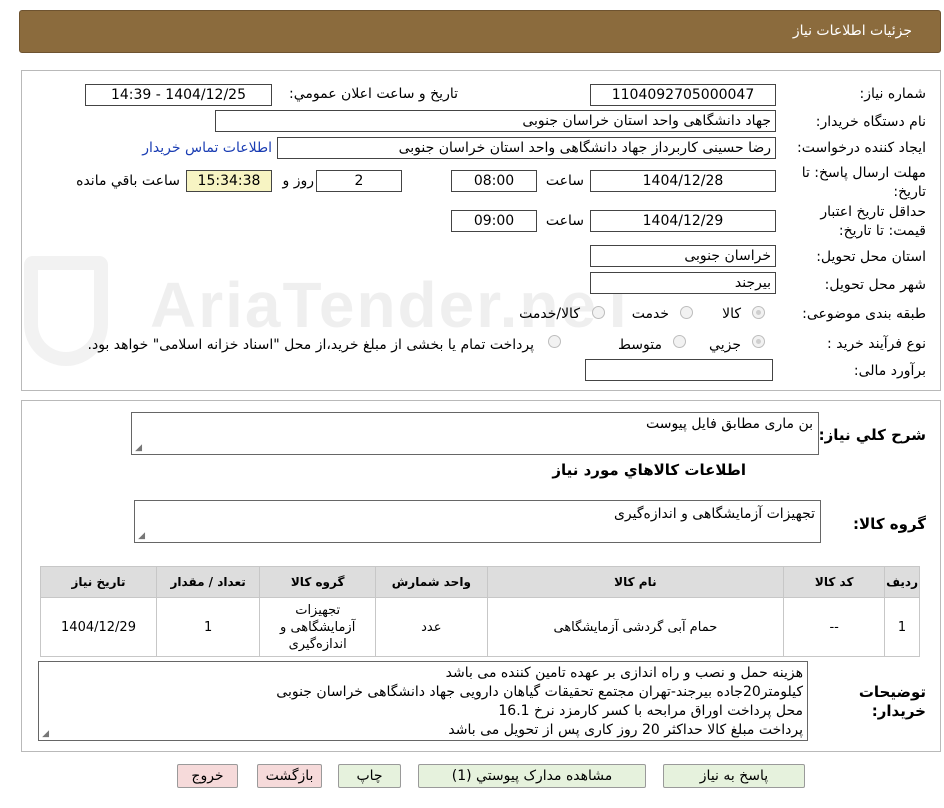 The width and height of the screenshot is (944, 808). Describe the element at coordinates (861, 148) in the screenshot. I see `creator-label: ایجاد کننده درخواست:` at that location.